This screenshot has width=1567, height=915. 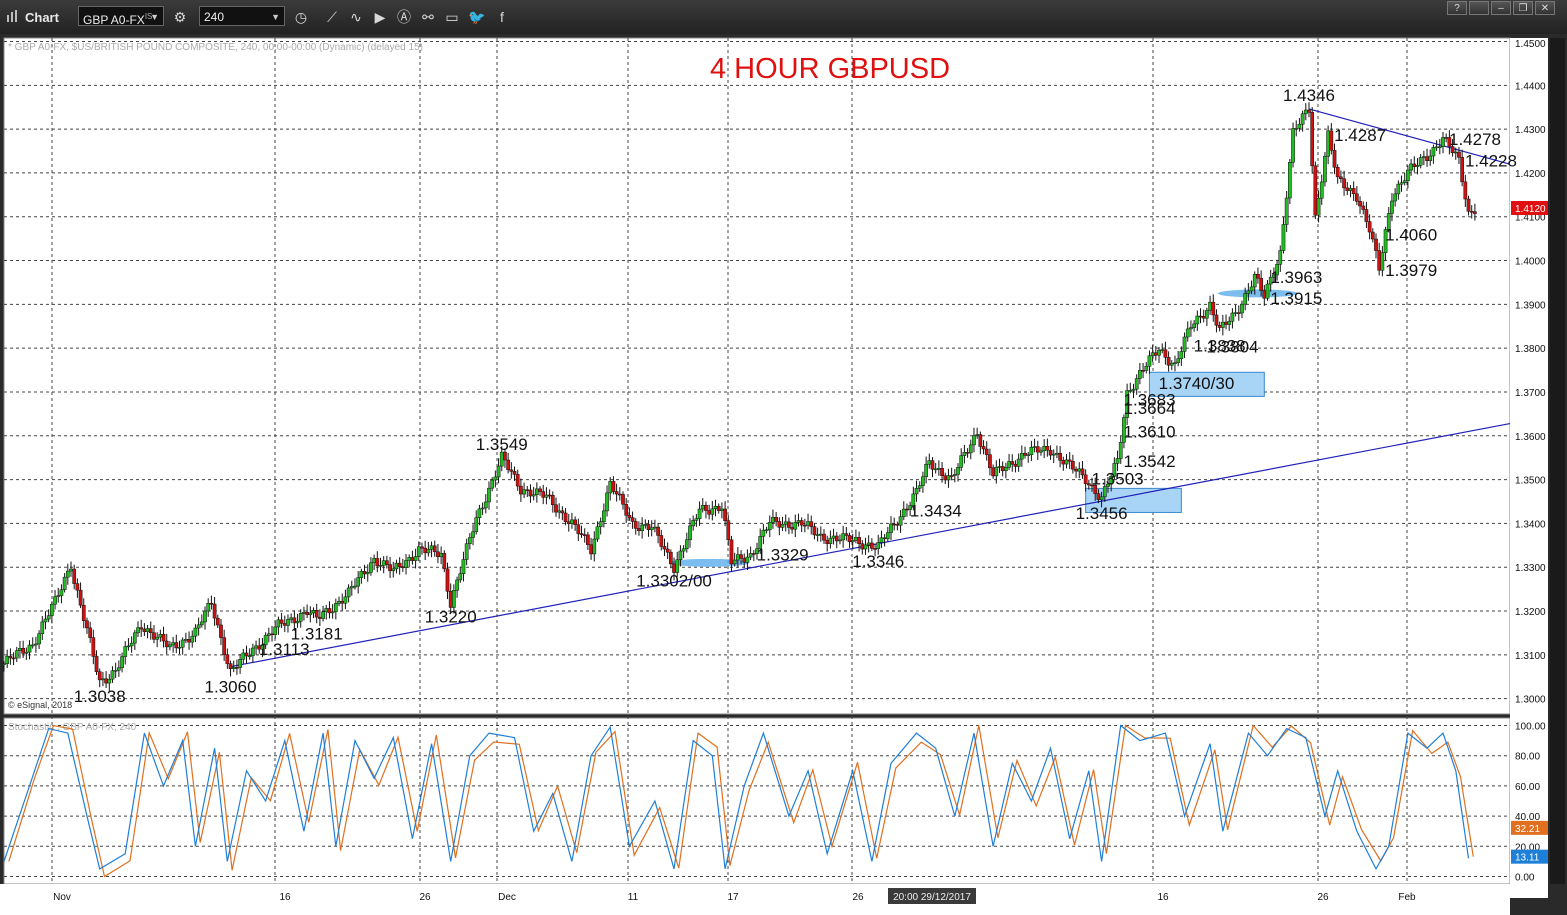 I want to click on restore-button: ❐, so click(x=1523, y=8).